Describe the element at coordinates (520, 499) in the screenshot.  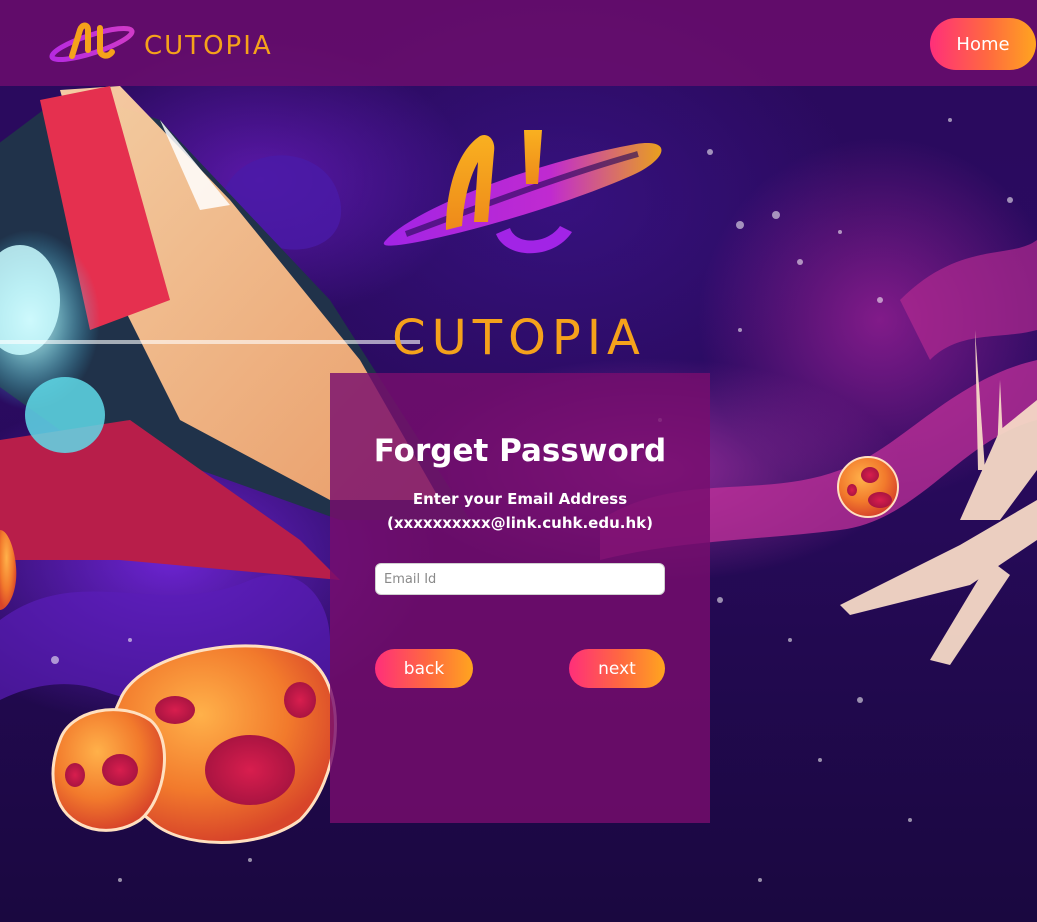
I see `instruction-line: Enter your Email Address` at that location.